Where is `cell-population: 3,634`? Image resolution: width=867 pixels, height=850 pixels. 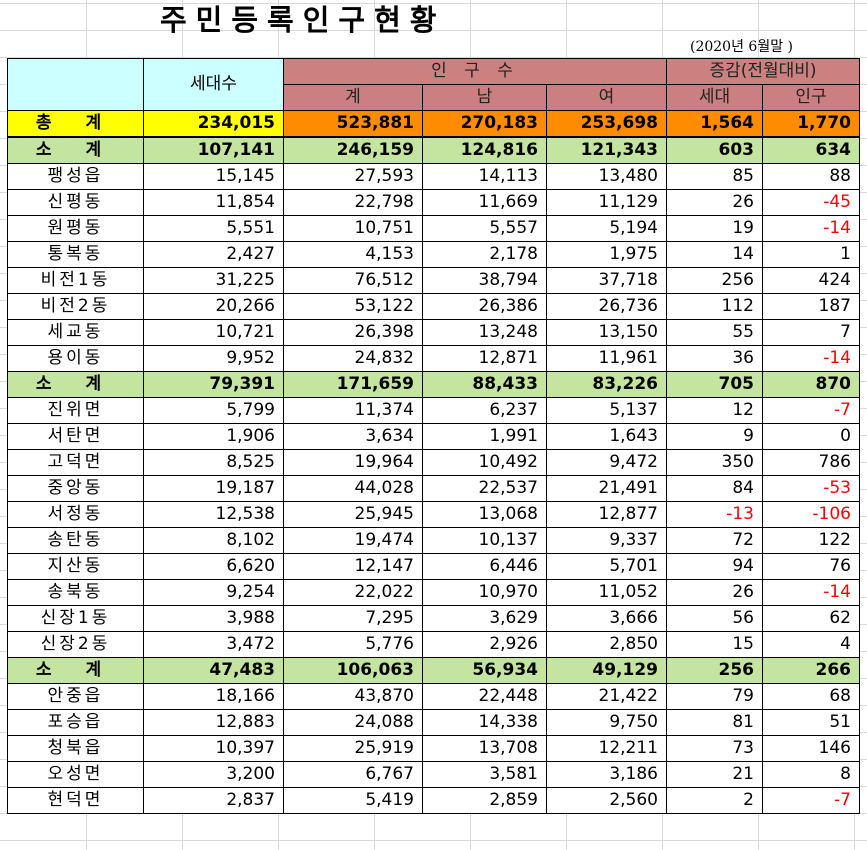
cell-population: 3,634 is located at coordinates (353, 436).